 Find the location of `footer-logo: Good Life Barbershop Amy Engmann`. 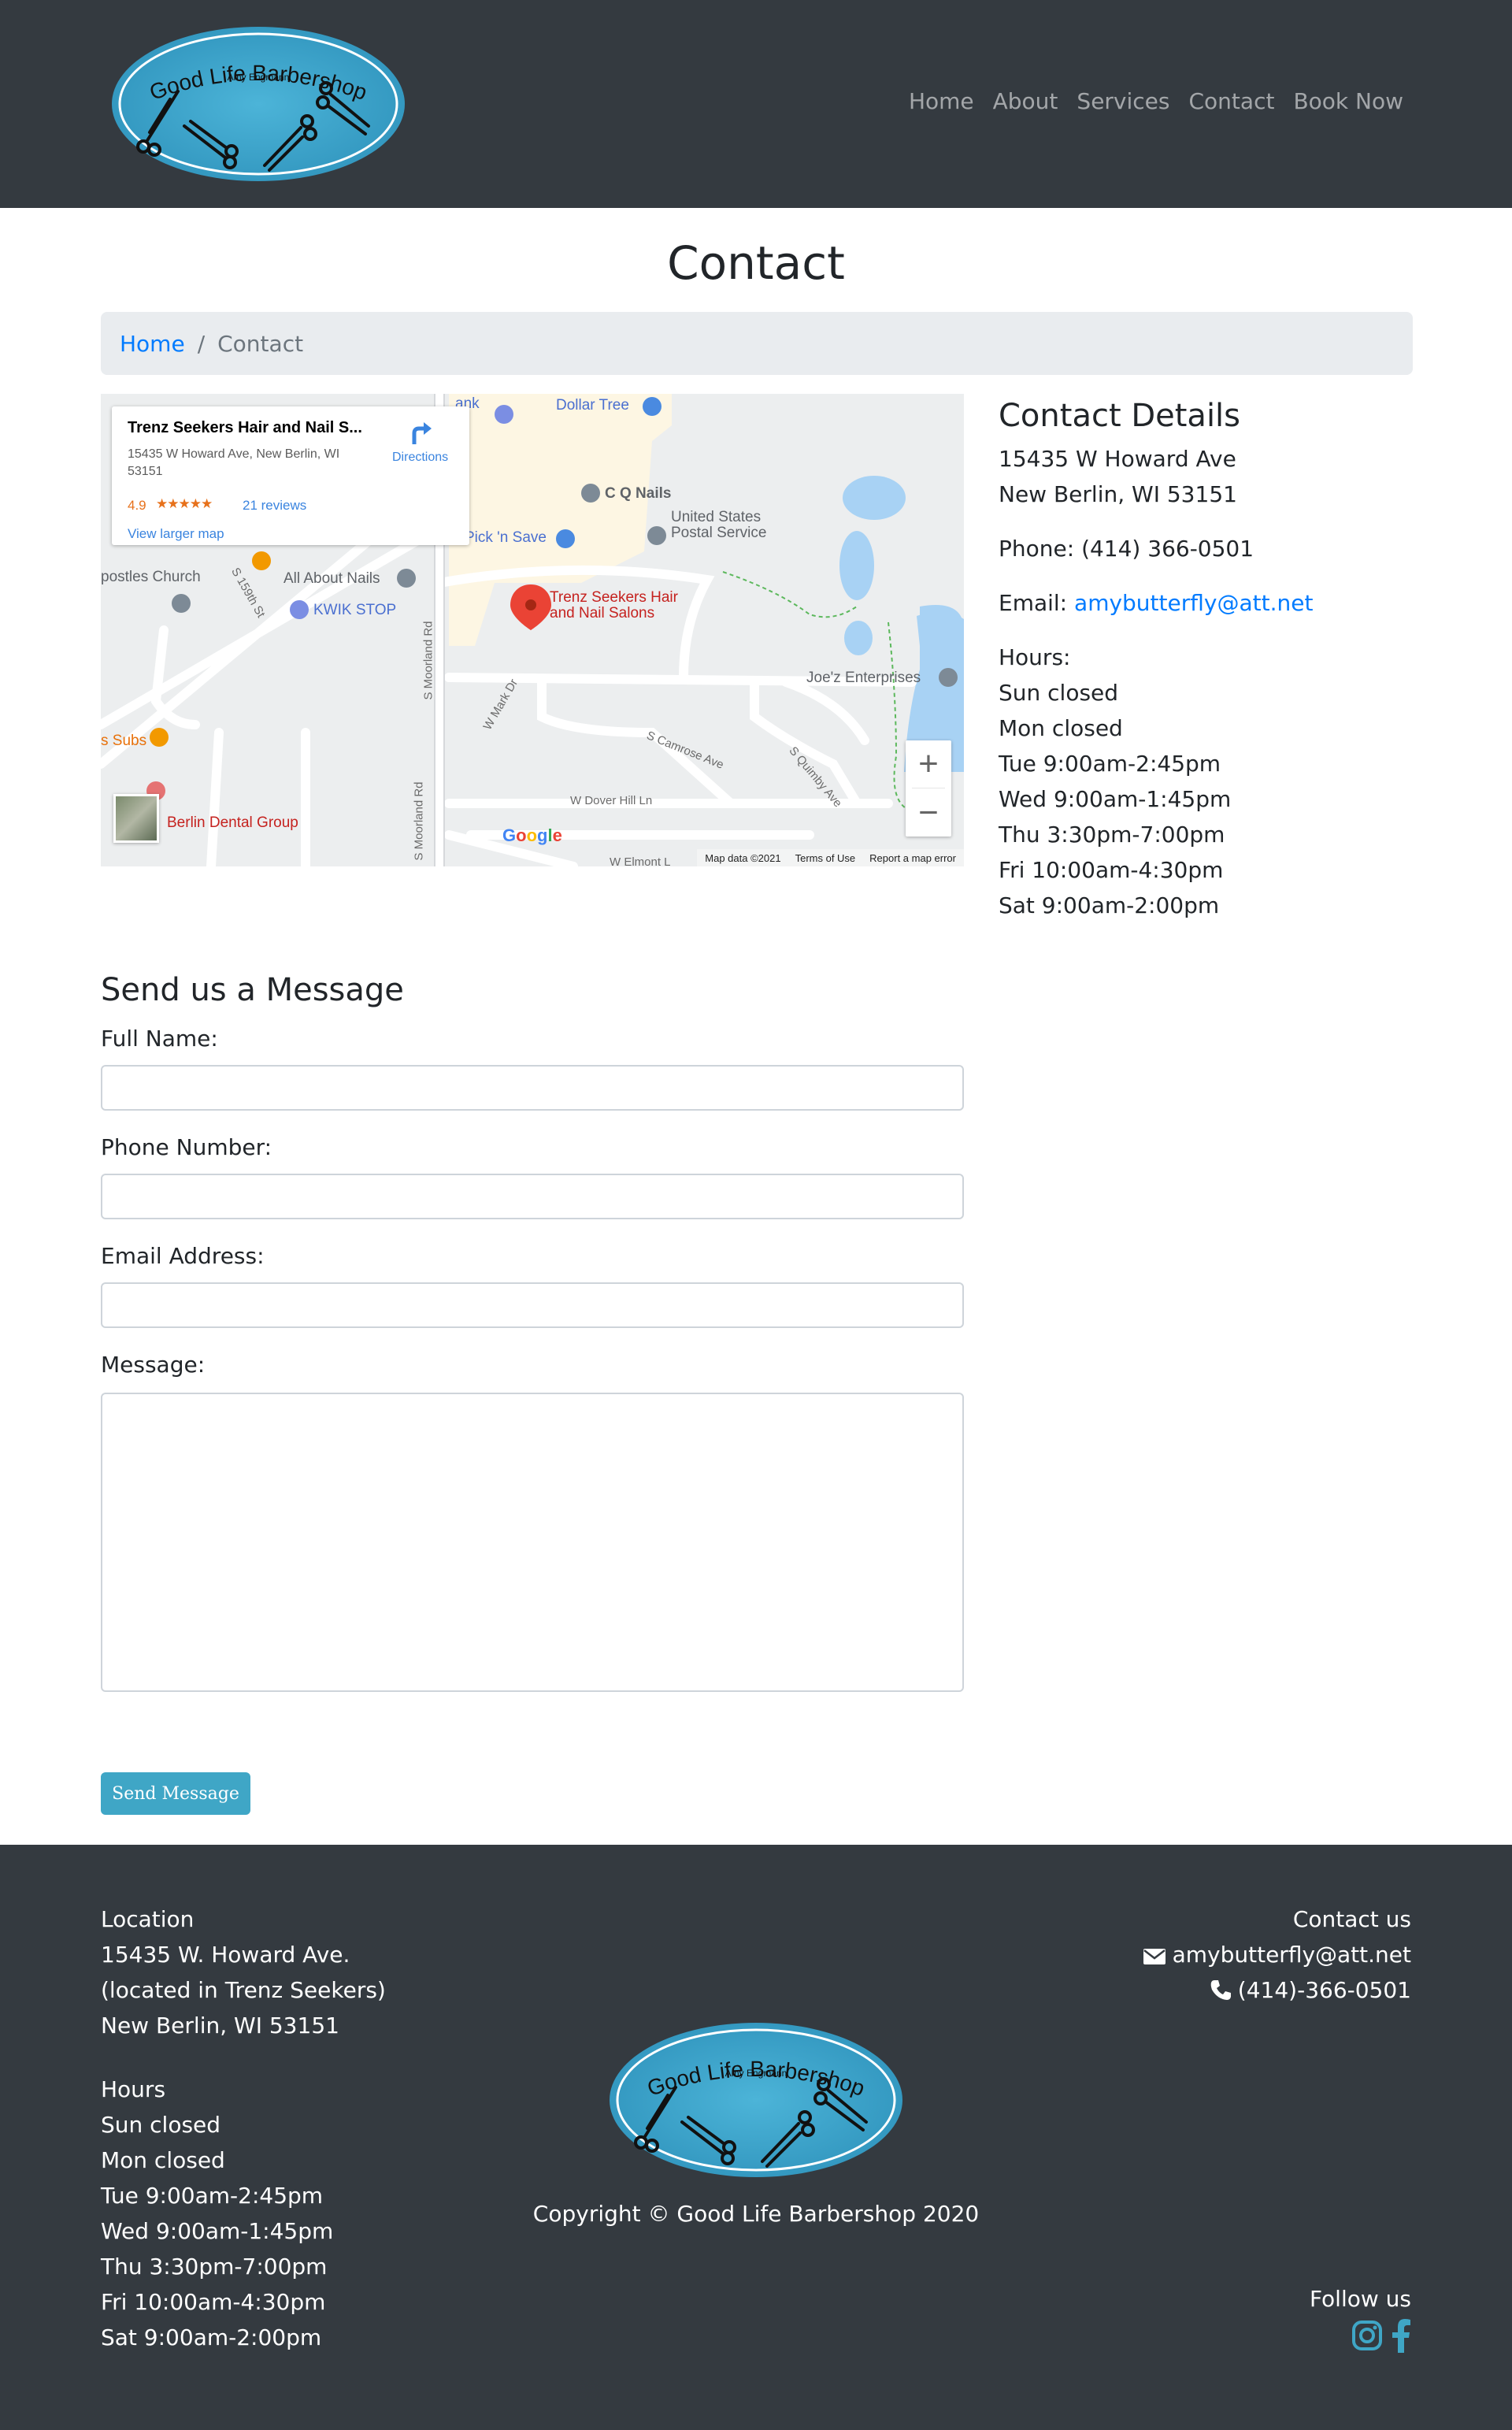

footer-logo: Good Life Barbershop Amy Engmann is located at coordinates (756, 2100).